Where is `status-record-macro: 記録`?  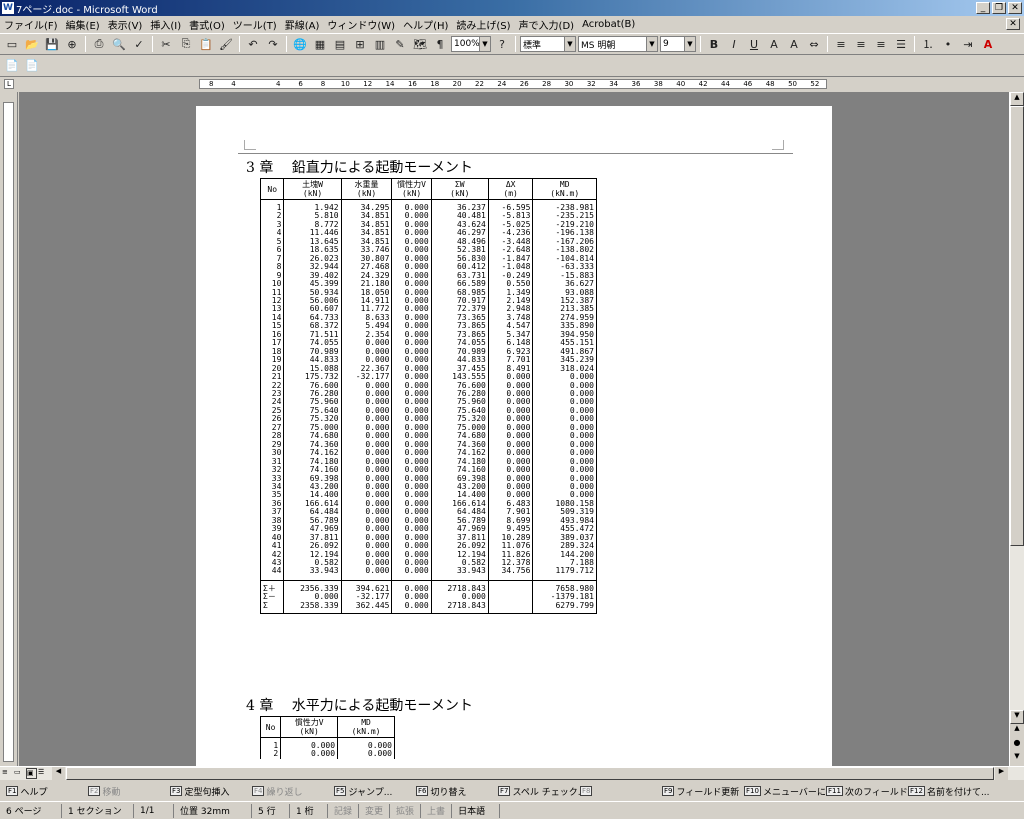
status-record-macro: 記録 is located at coordinates (344, 810).